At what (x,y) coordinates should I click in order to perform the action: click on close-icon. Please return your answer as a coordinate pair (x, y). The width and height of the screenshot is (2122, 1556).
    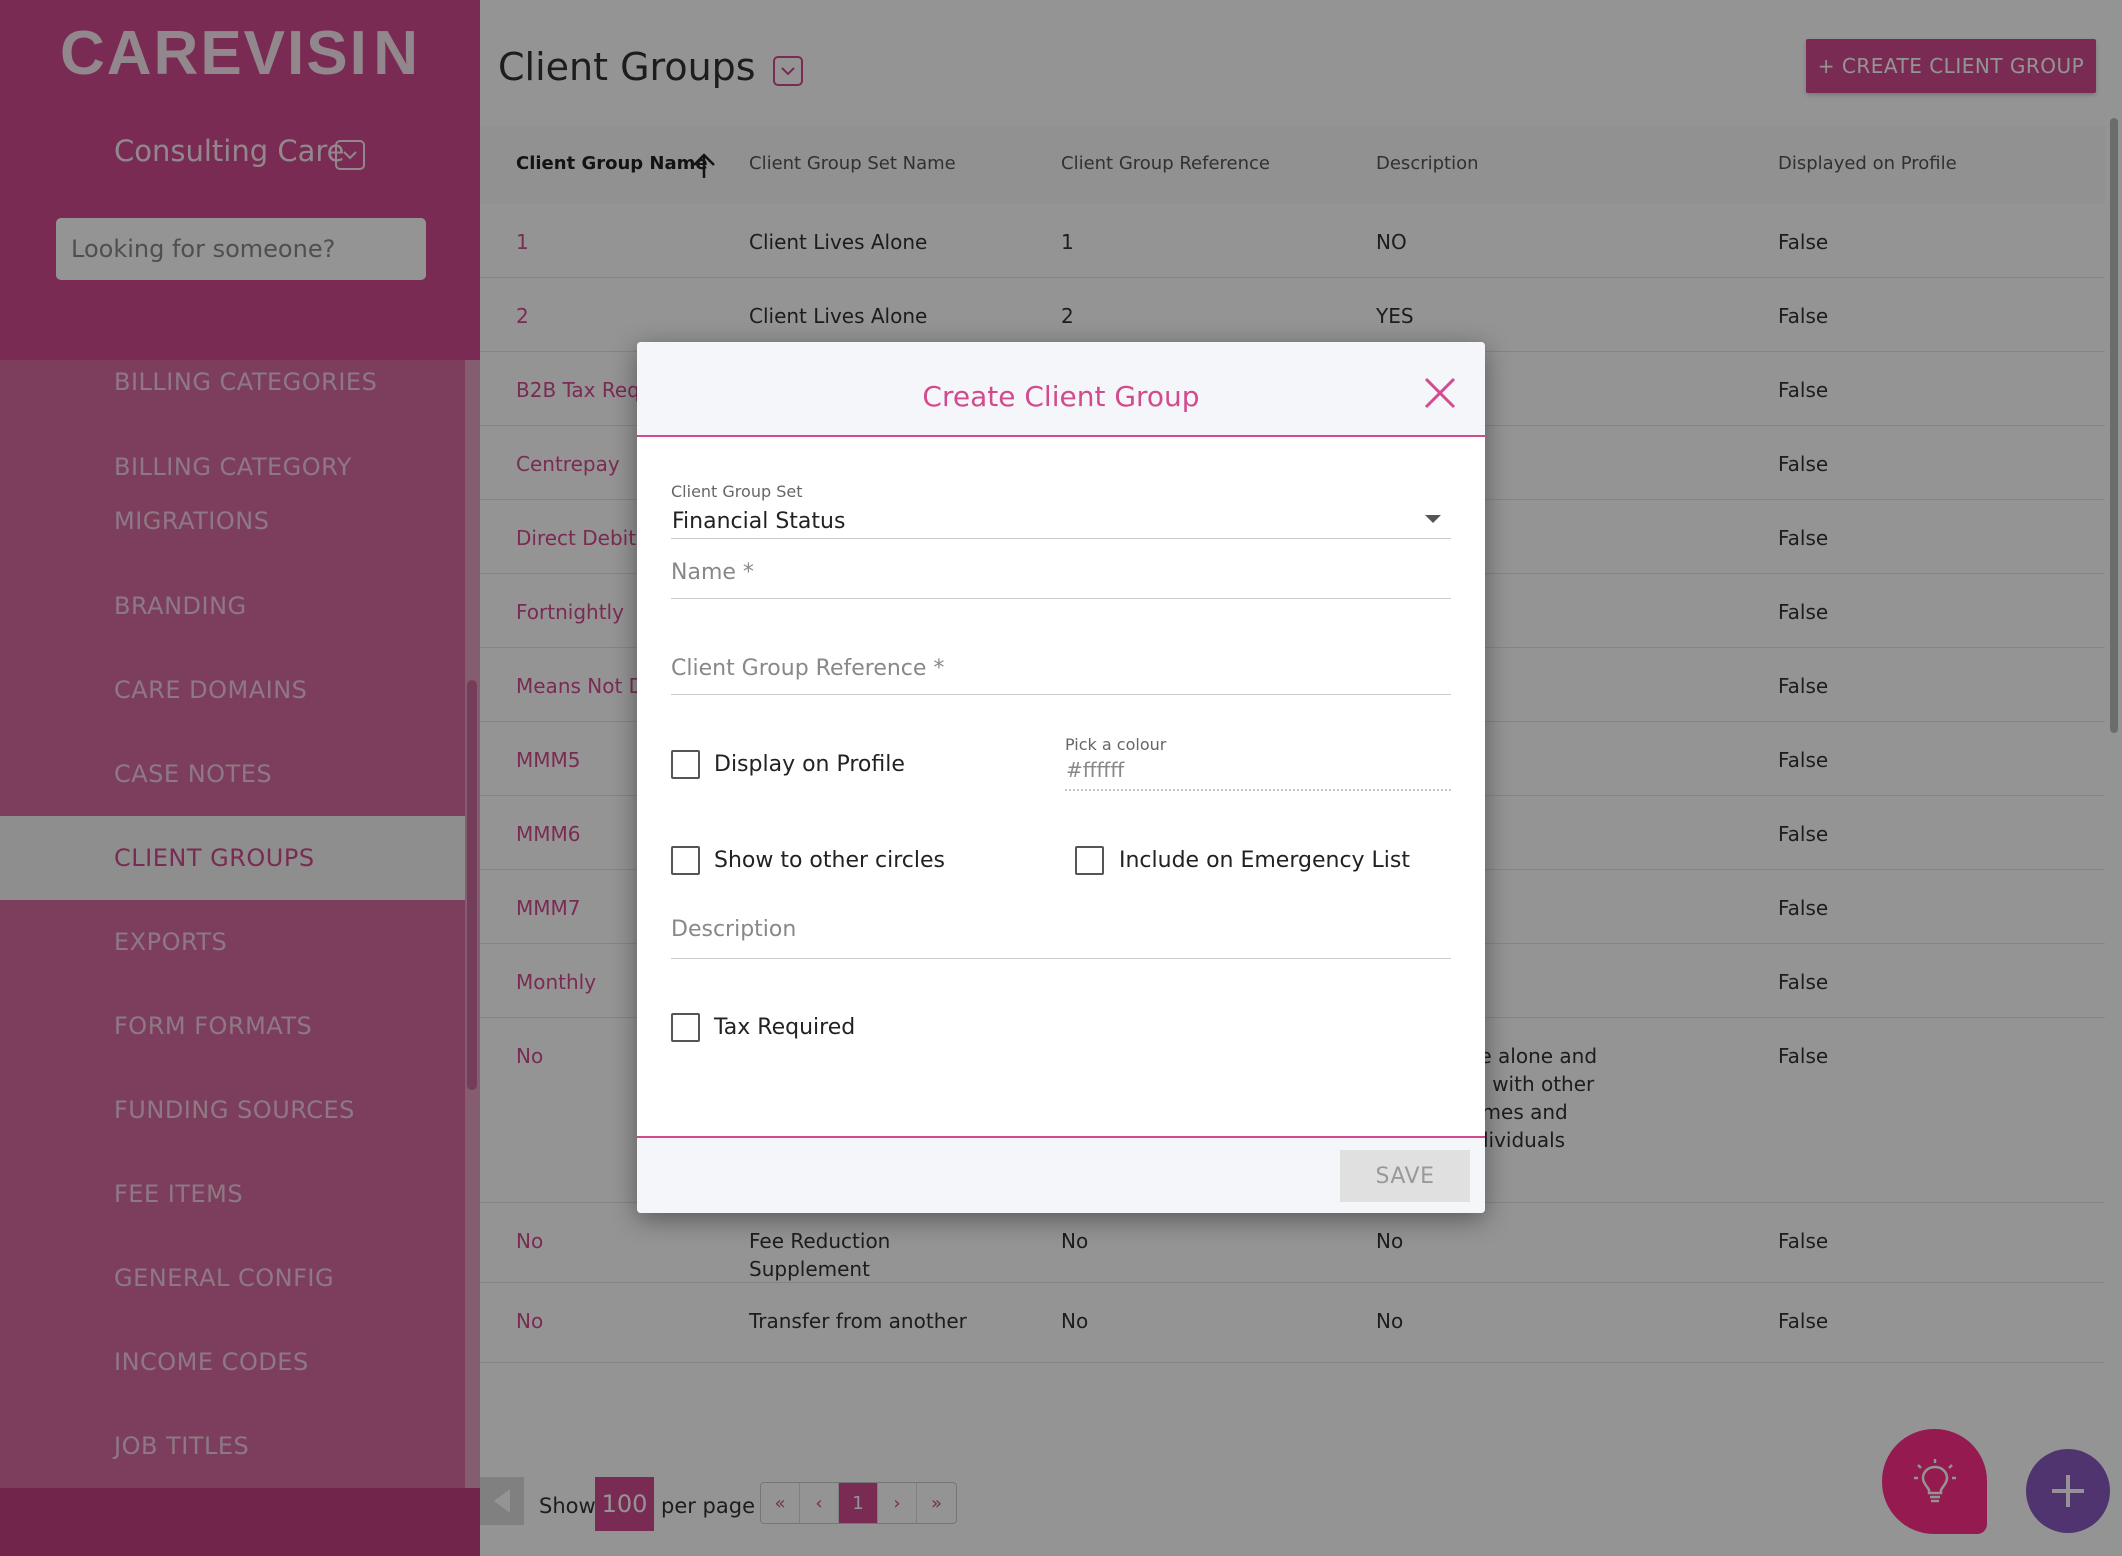
    Looking at the image, I should click on (1440, 393).